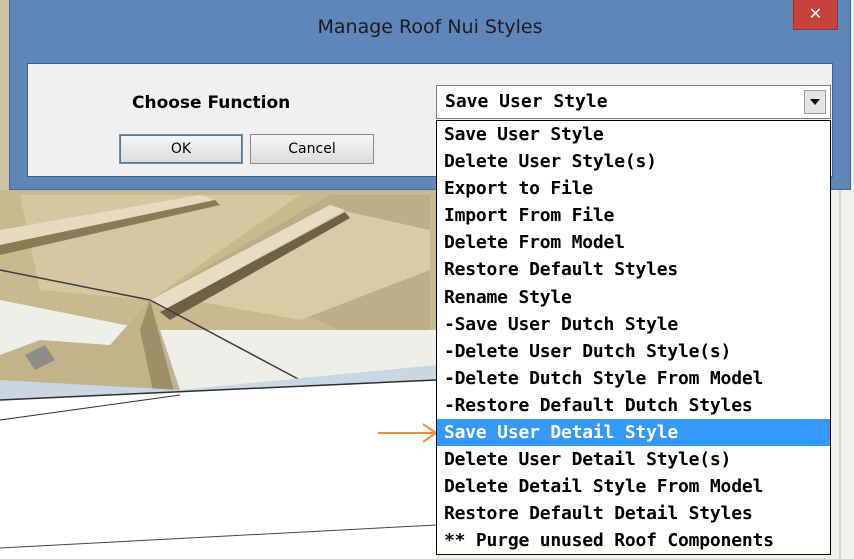 This screenshot has width=854, height=559. I want to click on function-select-value: Save User Style, so click(526, 101).